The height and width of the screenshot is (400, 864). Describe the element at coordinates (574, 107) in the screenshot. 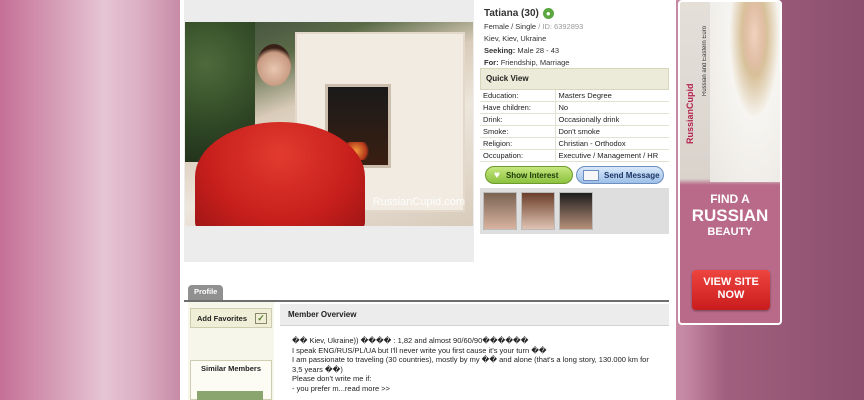

I see `table-row: Have children: No` at that location.